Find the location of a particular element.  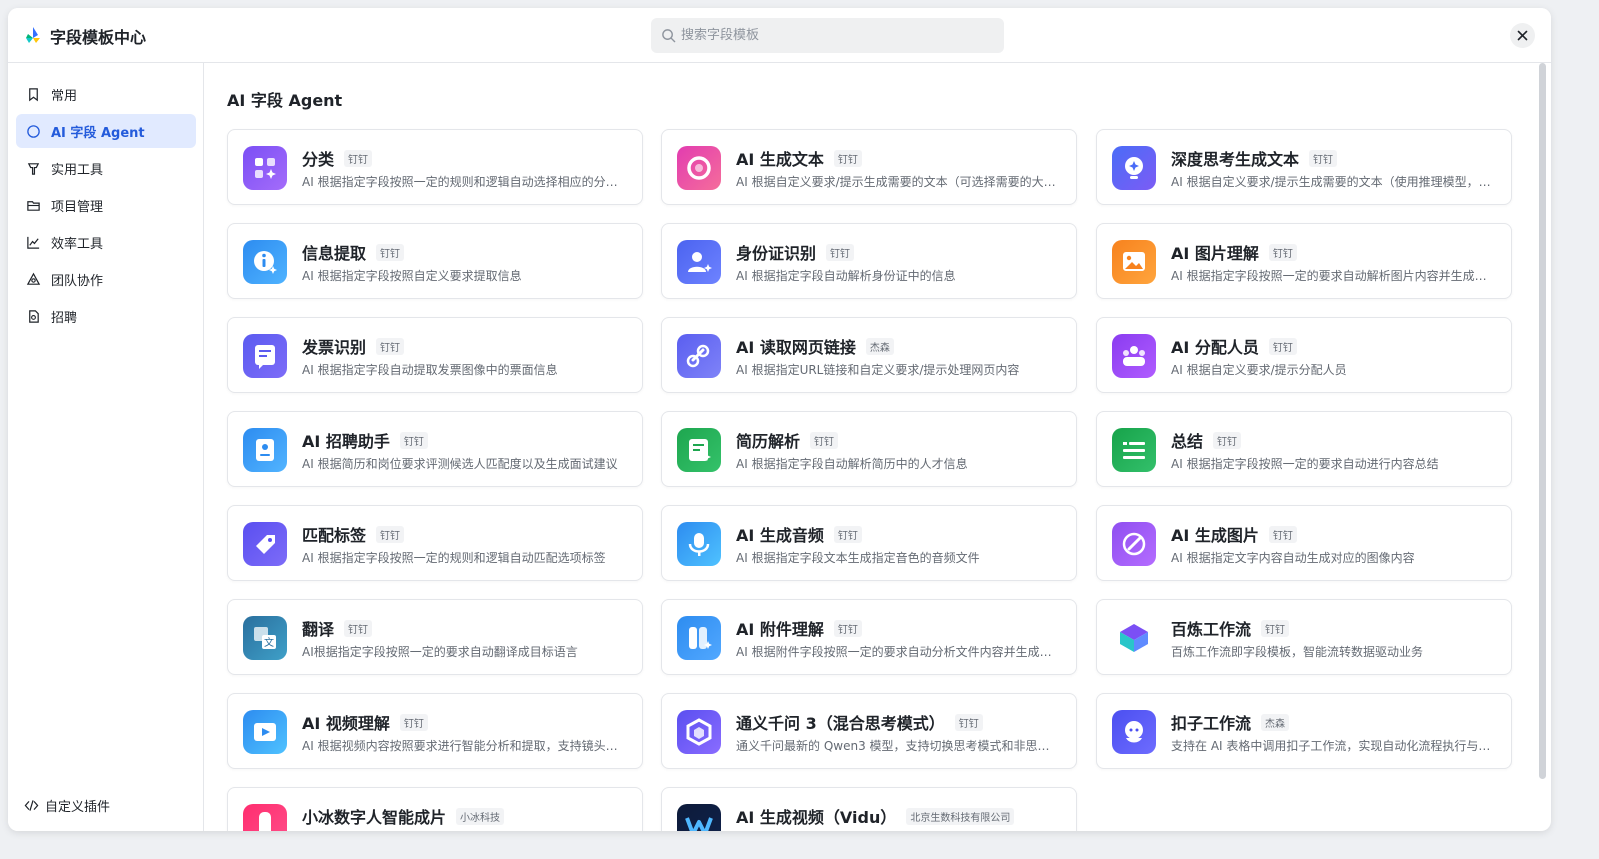

template-card: 文 翻译 钉钉 AI根据指定字段按照一定的要求自动翻译成目标语言 is located at coordinates (435, 637).